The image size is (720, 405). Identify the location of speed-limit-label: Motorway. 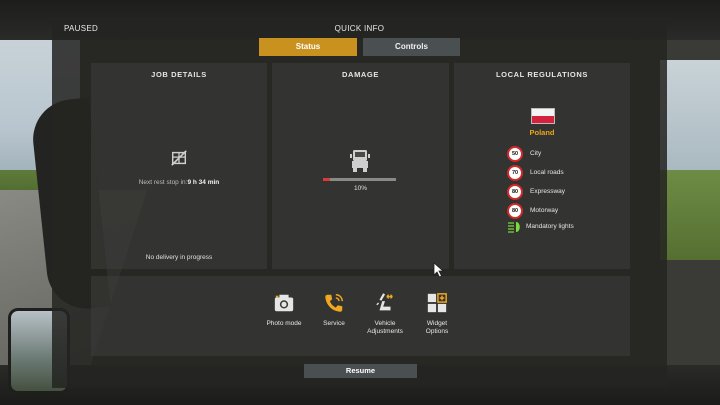
(544, 210).